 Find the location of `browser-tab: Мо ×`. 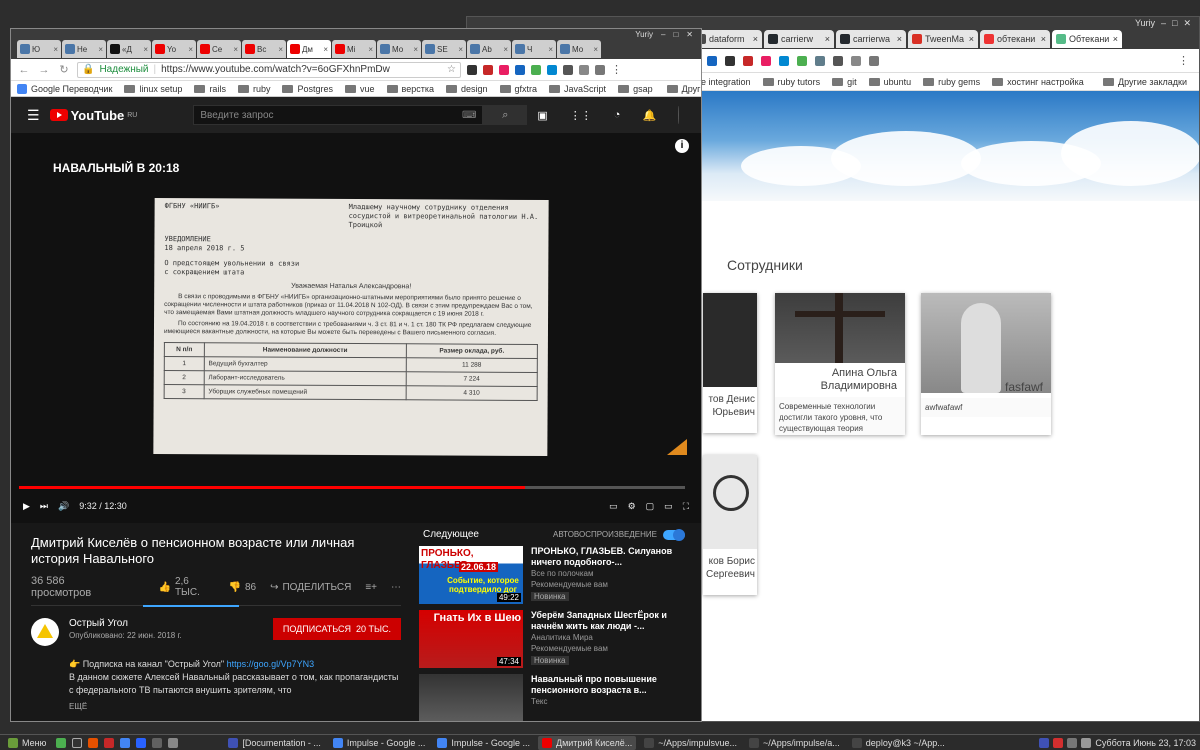

browser-tab: Мо × is located at coordinates (579, 49).